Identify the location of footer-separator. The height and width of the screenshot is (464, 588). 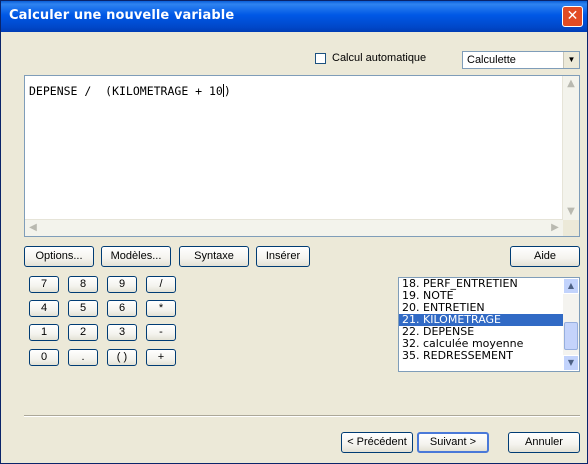
(302, 416).